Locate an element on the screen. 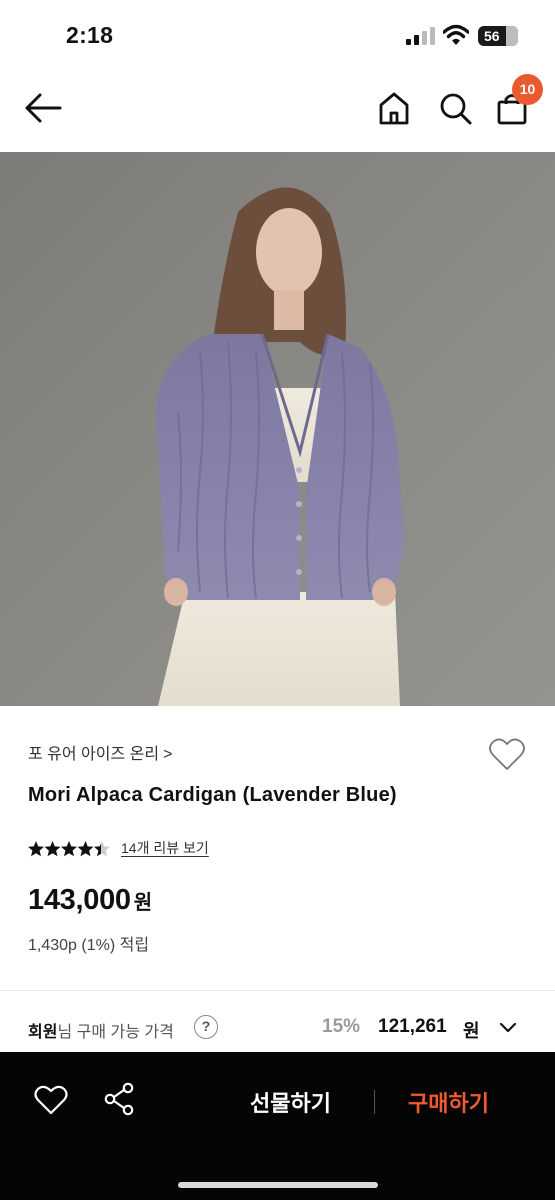 The height and width of the screenshot is (1200, 555). brand-name: 포 유어 아이즈 온리 is located at coordinates (94, 754).